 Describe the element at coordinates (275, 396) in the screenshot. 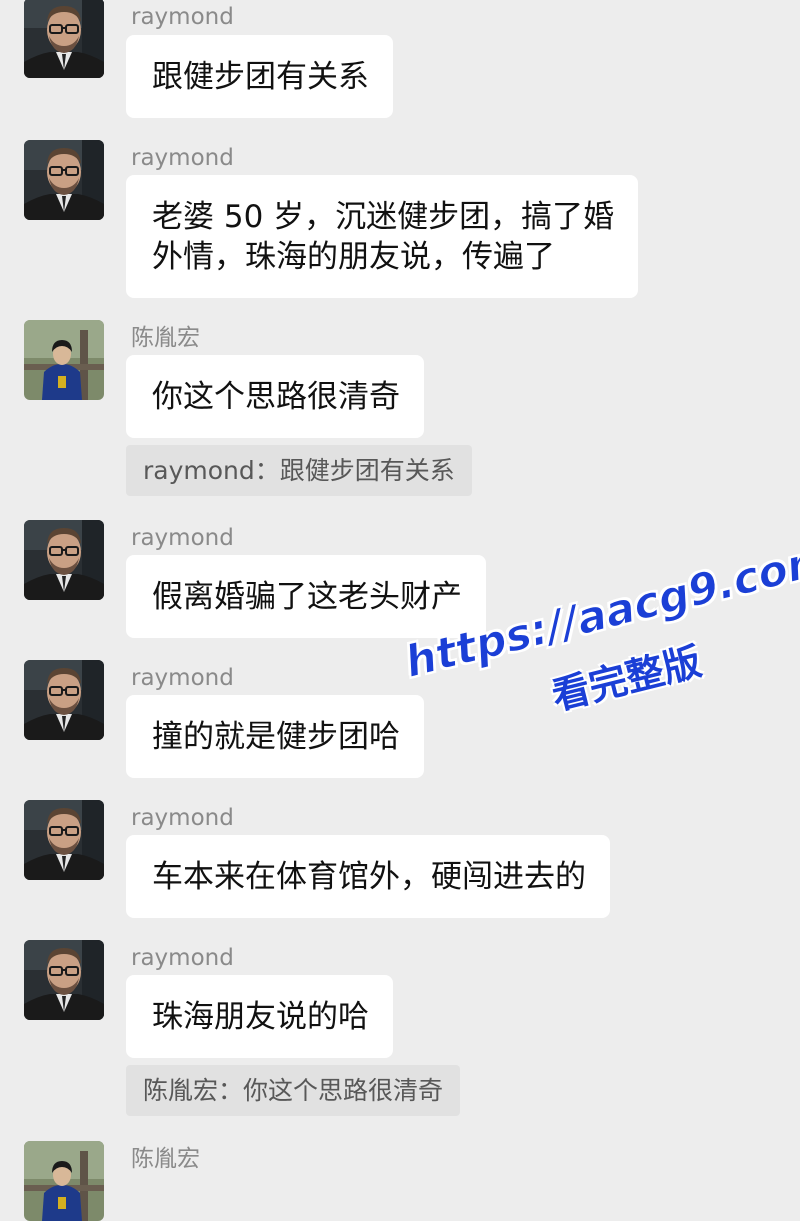

I see `message-bubble: 你这个思路很清奇` at that location.